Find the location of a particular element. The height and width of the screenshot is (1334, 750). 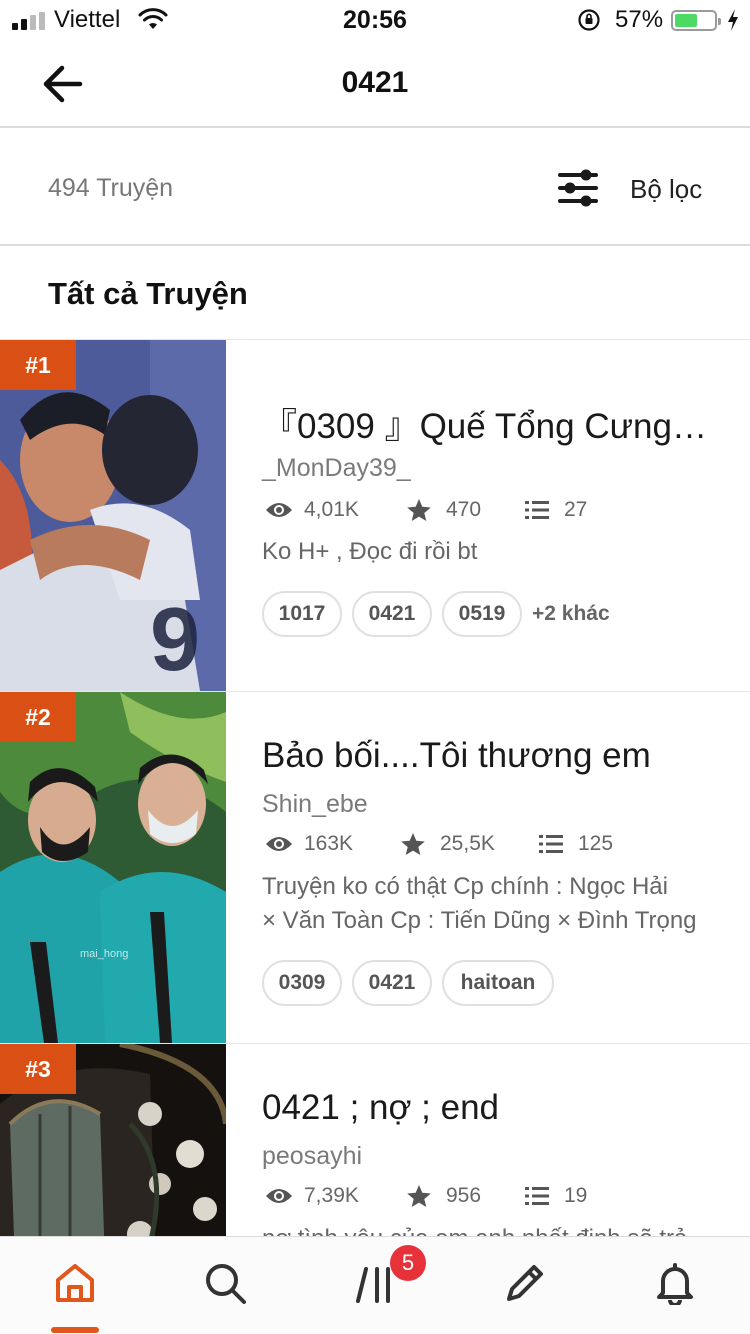

story-stats: 163K 25,5K 125 is located at coordinates (494, 845).